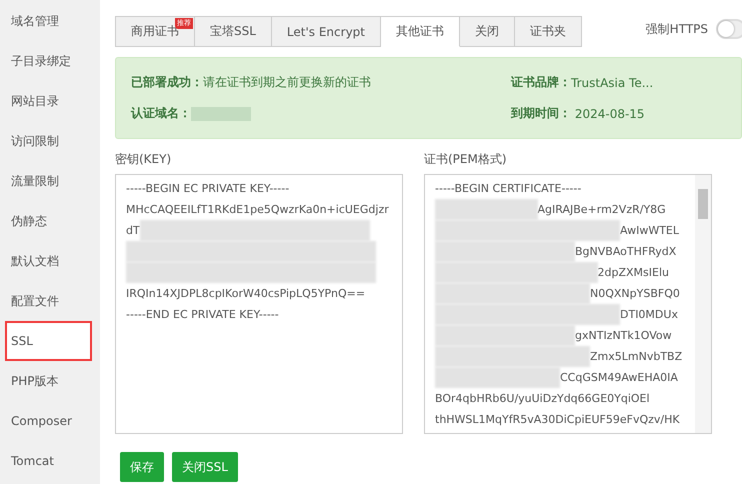 The image size is (742, 484). What do you see at coordinates (619, 377) in the screenshot?
I see `code-line: CCqGSM49AwEHA0IA` at bounding box center [619, 377].